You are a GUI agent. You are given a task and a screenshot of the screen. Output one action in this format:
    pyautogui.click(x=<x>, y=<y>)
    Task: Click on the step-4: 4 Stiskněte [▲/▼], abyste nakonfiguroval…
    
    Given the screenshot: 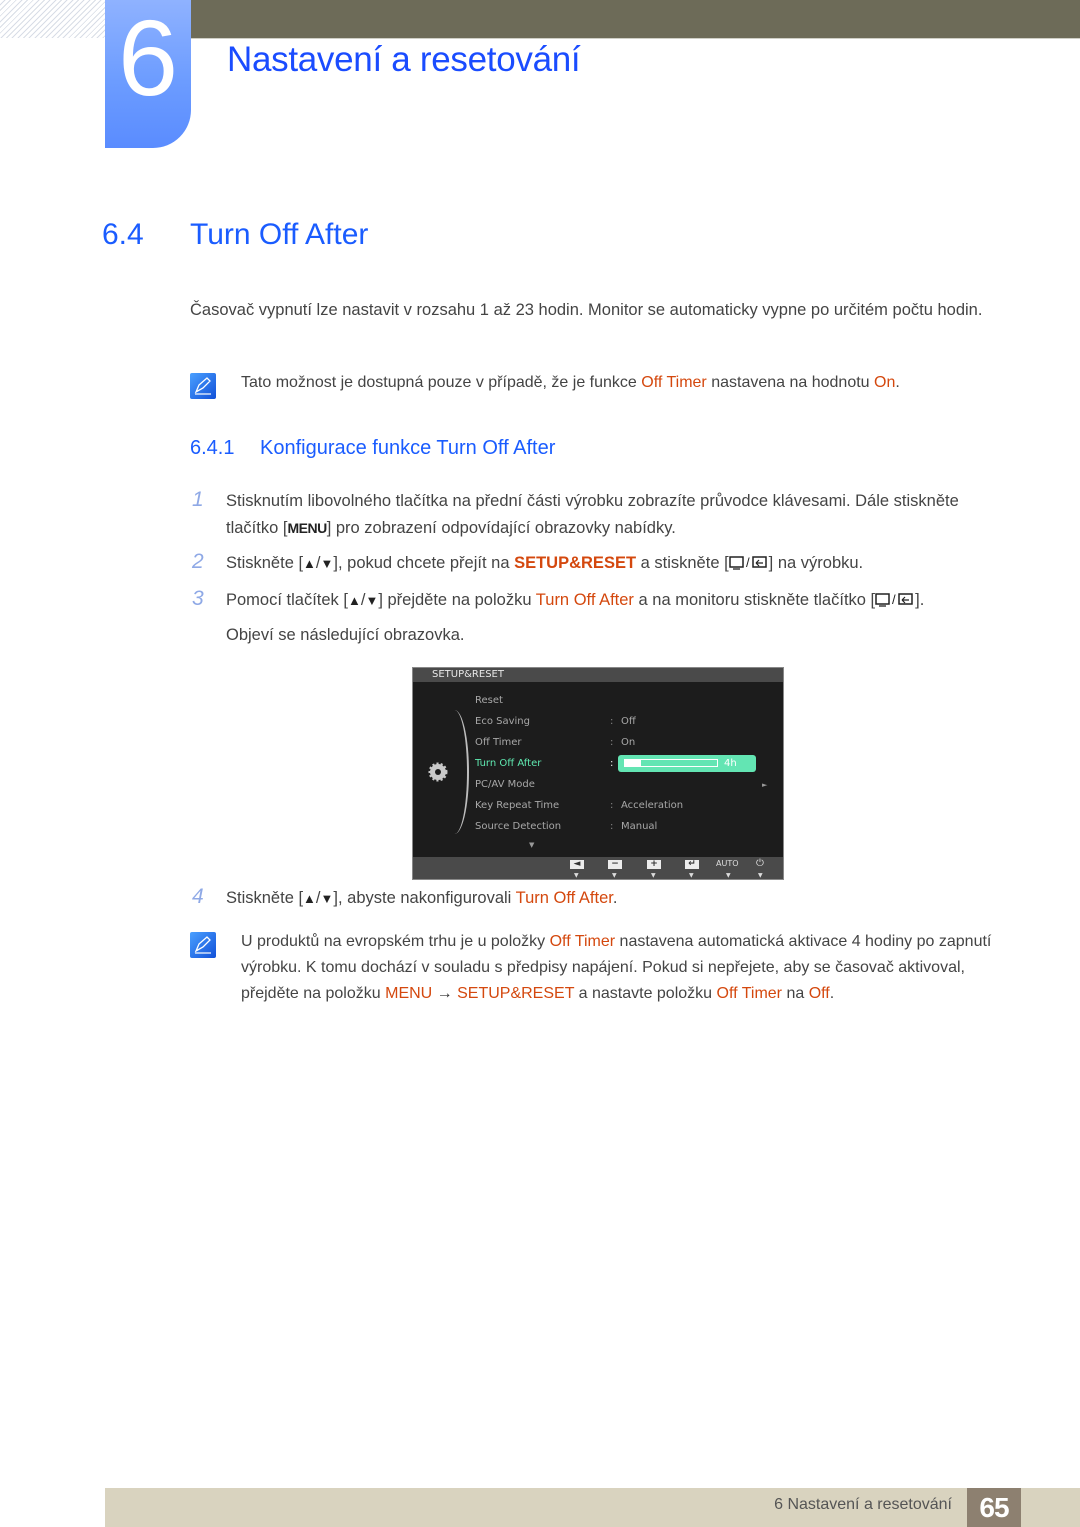 What is the action you would take?
    pyautogui.click(x=600, y=898)
    